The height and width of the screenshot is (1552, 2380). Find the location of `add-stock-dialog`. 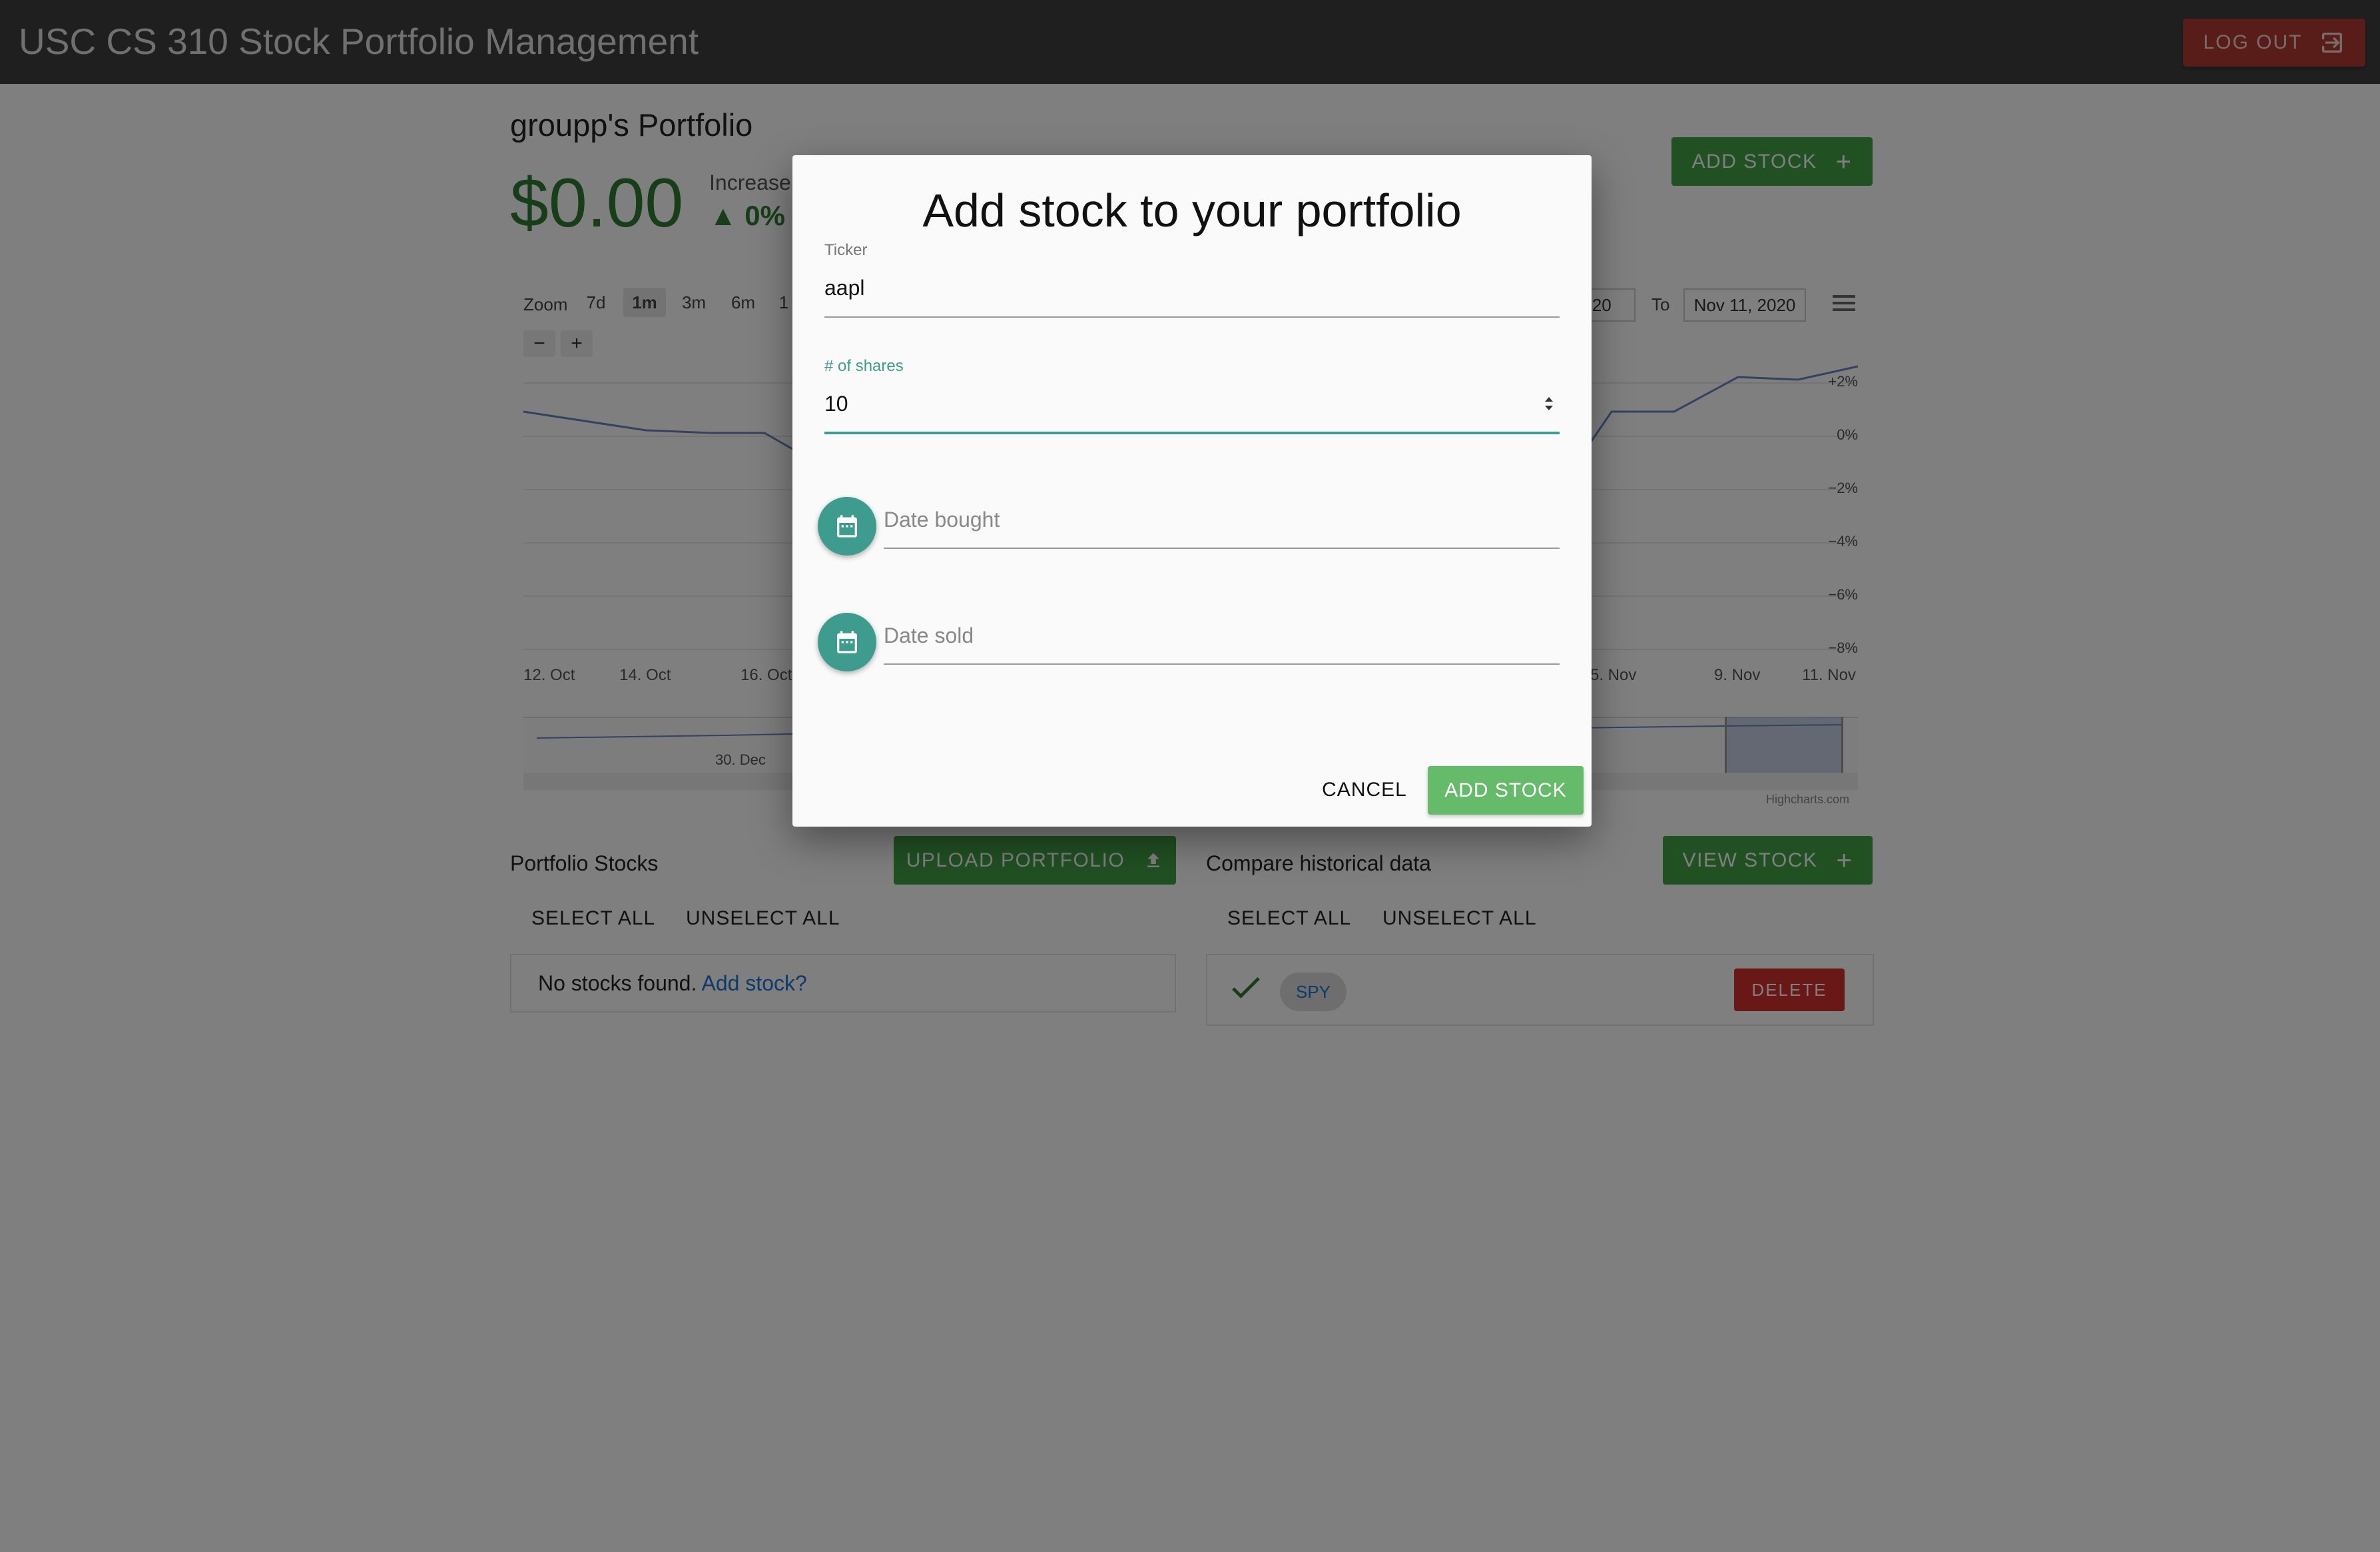

add-stock-dialog is located at coordinates (1192, 491).